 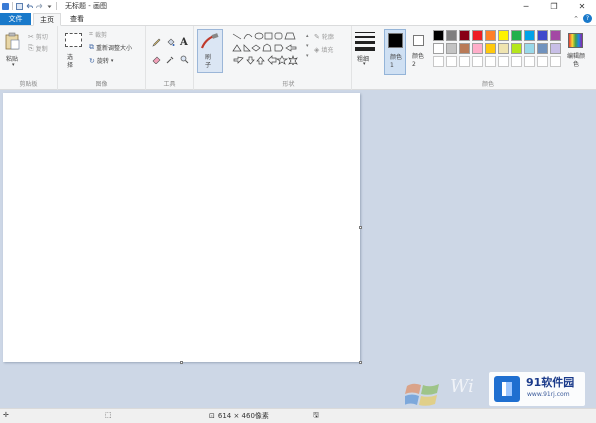 I want to click on copy-button: ⎘ 复制, so click(x=38, y=48).